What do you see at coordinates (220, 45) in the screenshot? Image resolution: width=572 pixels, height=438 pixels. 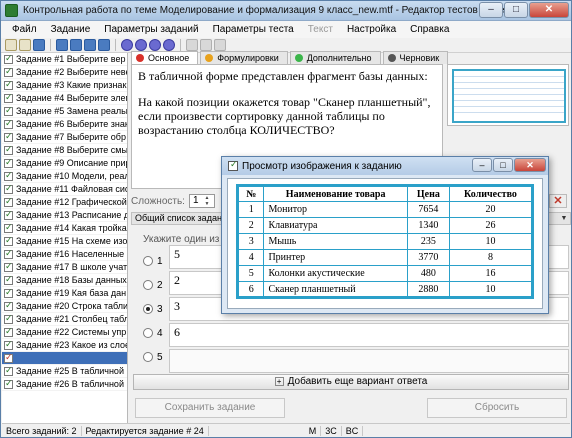 I see `cut-icon` at bounding box center [220, 45].